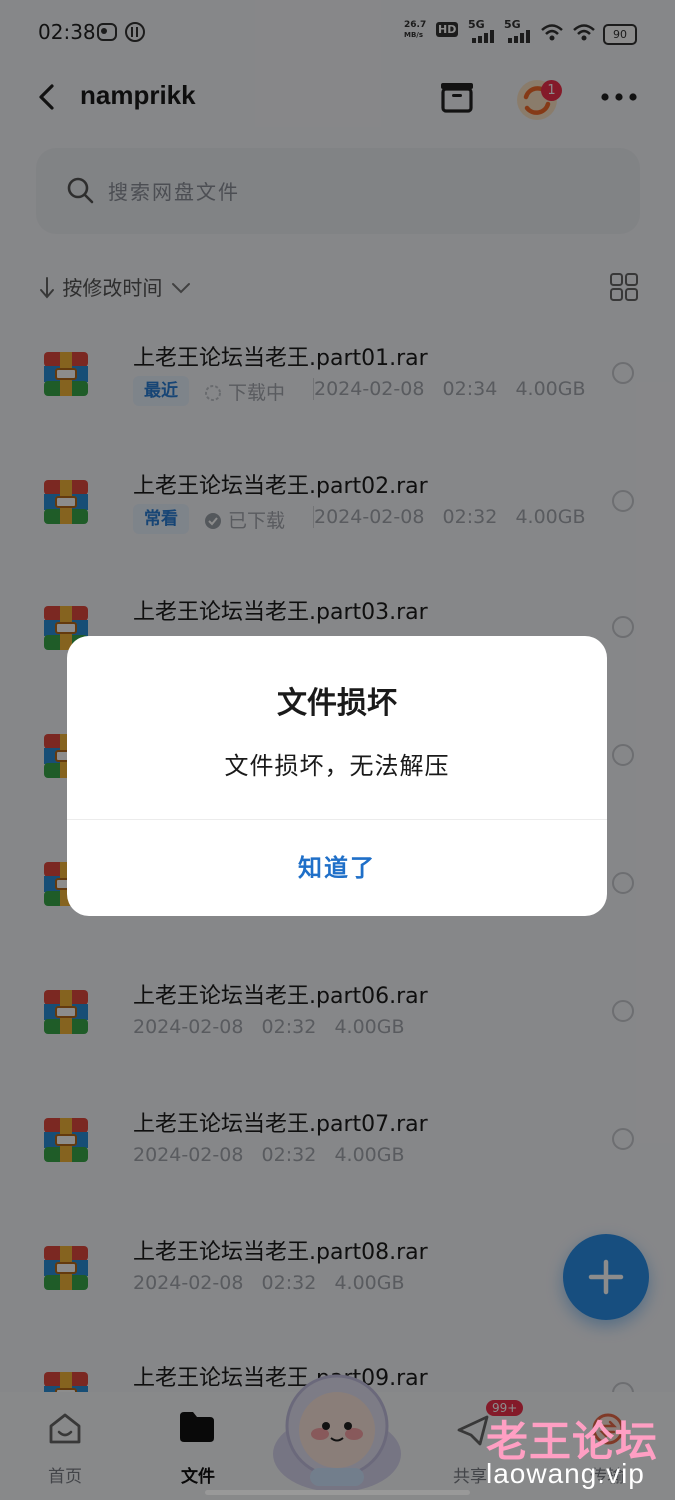 The width and height of the screenshot is (675, 1500). Describe the element at coordinates (337, 1492) in the screenshot. I see `home-indicator` at that location.